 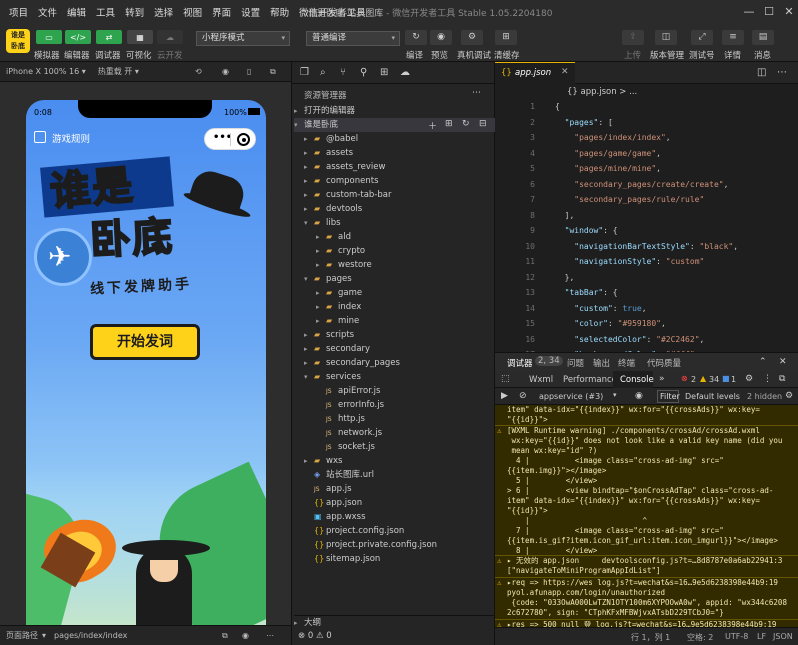 What do you see at coordinates (626, 363) in the screenshot?
I see `devtools-tab: 终端` at bounding box center [626, 363].